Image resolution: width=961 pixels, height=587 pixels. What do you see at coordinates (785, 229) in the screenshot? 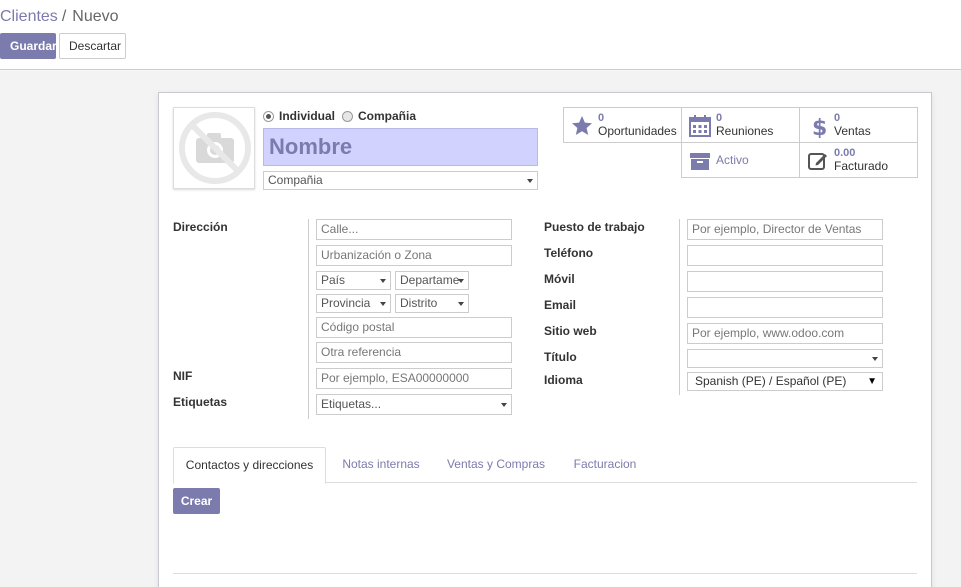
I see `job-position-input: Por ejemplo, Director de Ventas` at bounding box center [785, 229].